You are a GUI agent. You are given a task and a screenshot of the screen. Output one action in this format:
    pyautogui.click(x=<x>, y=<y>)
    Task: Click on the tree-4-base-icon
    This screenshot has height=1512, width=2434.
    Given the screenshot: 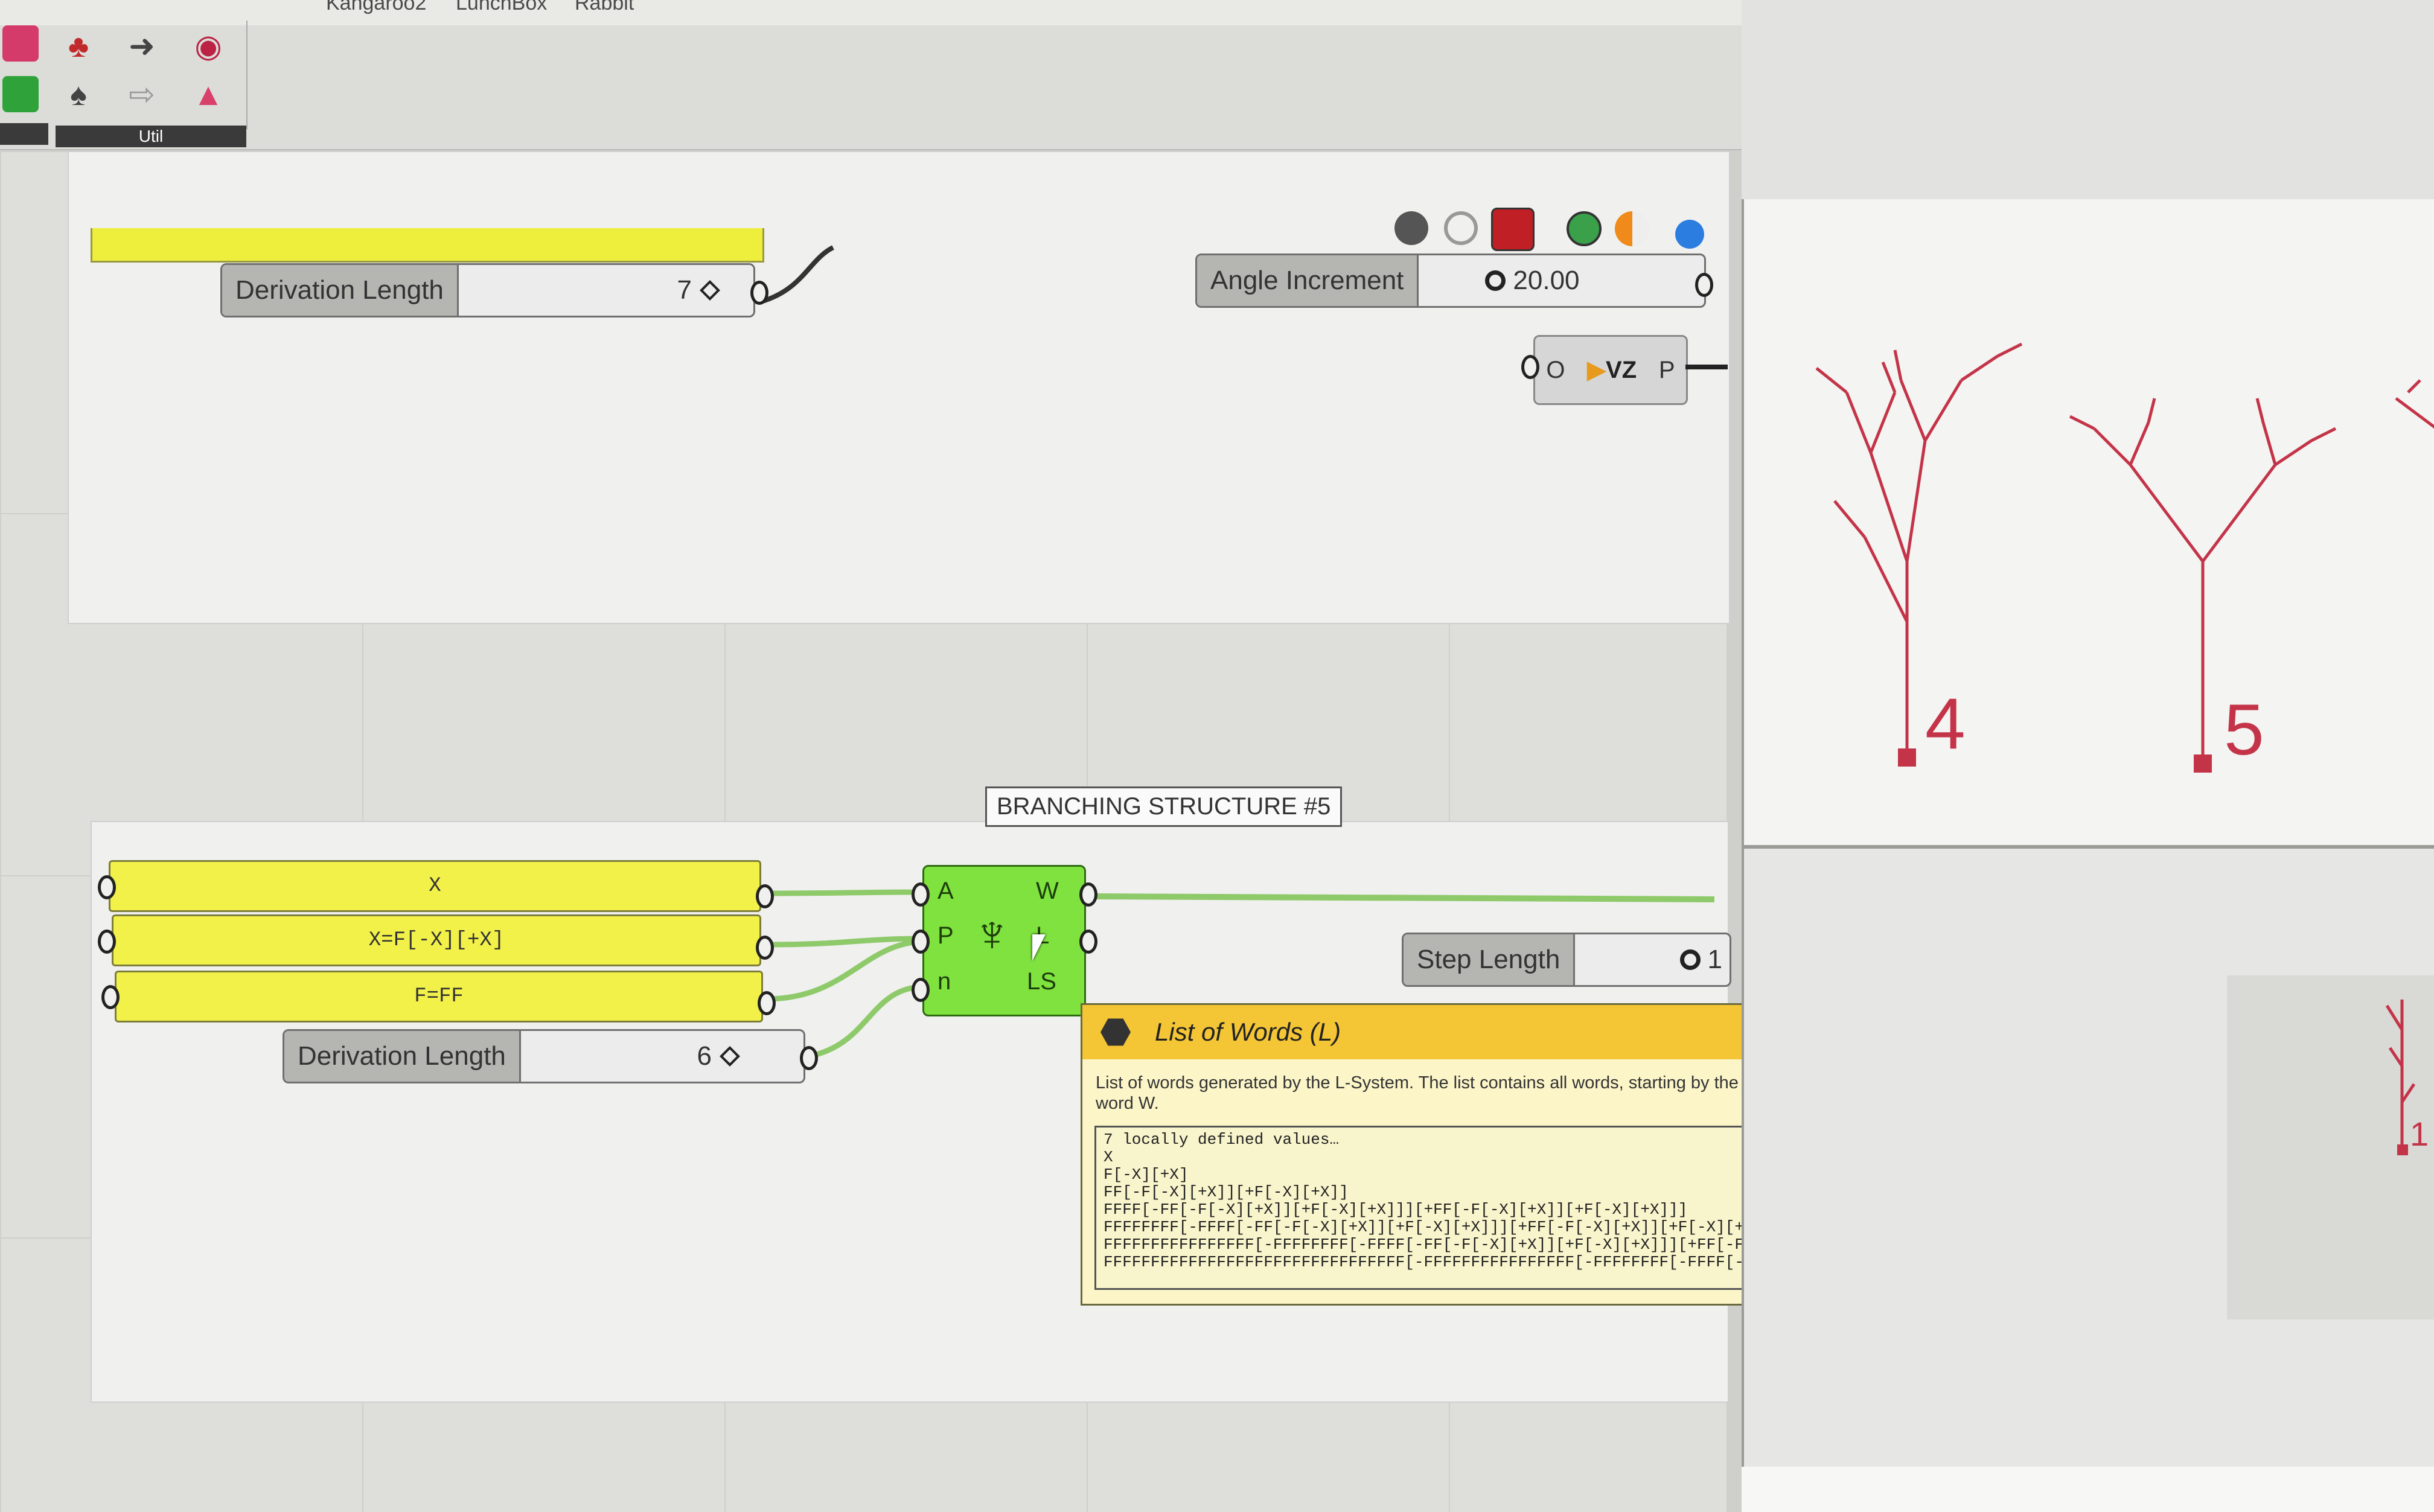 What is the action you would take?
    pyautogui.click(x=1907, y=757)
    